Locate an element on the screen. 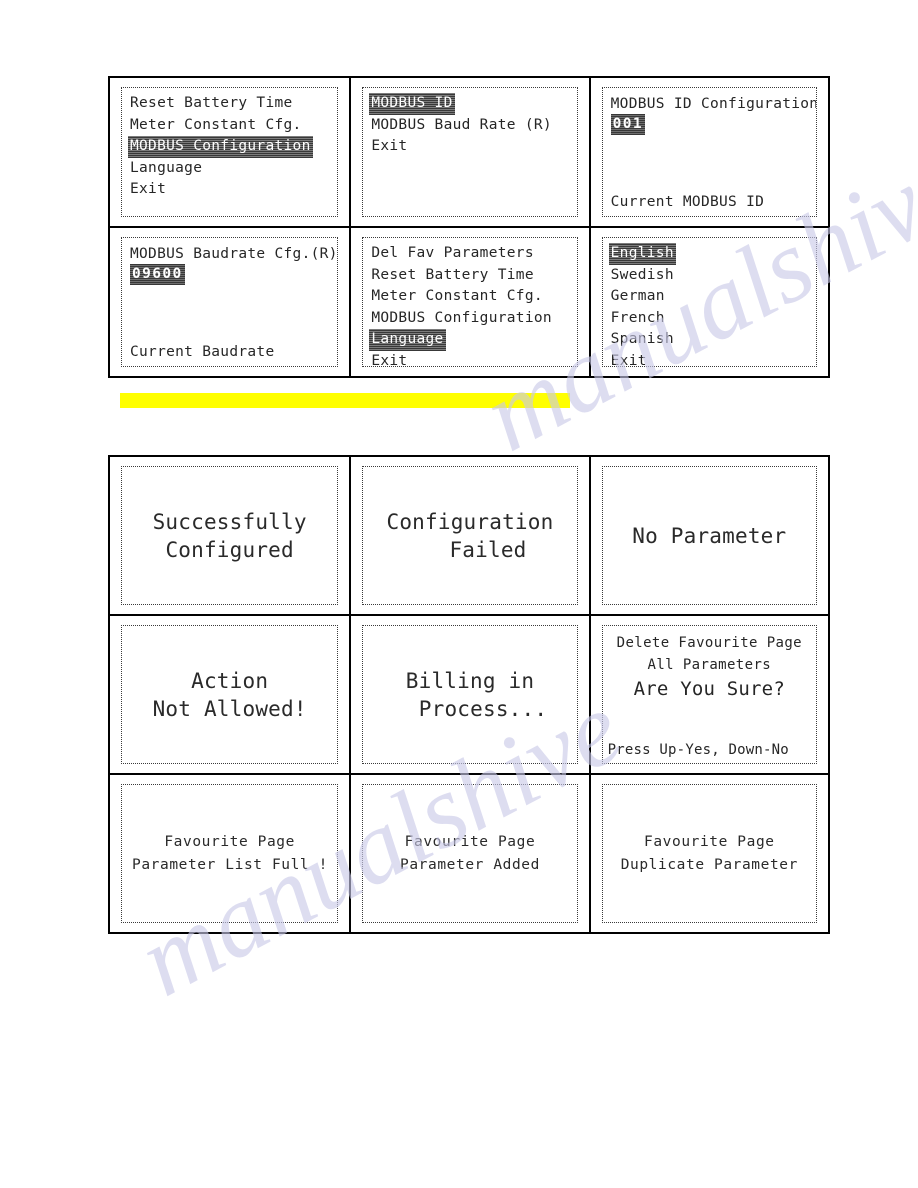  table-cell: MODBUS ID MODBUS Baud Rate (R) Exit is located at coordinates (468, 152).